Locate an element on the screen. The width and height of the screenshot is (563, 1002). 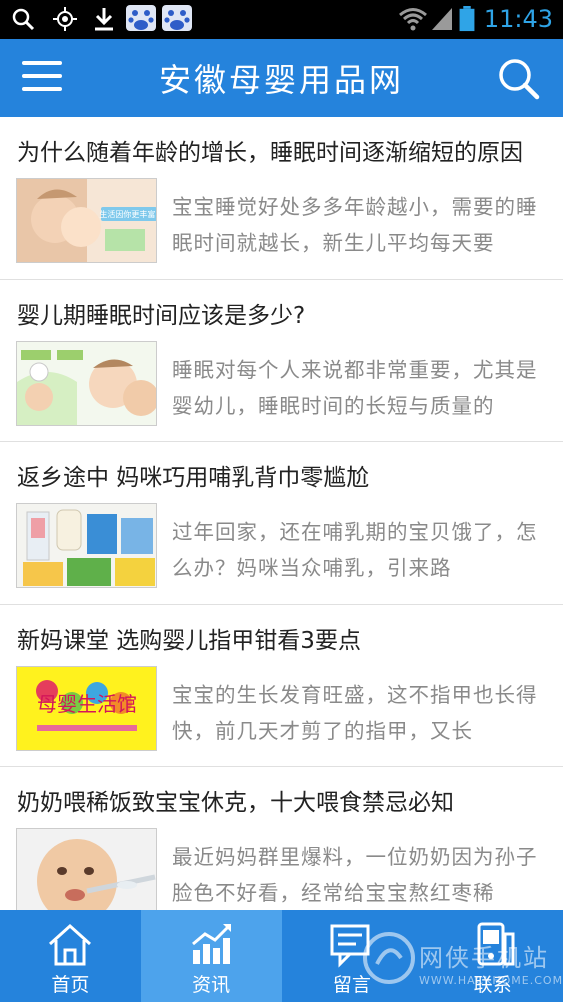
article-title: 新妈课堂 选购婴儿指甲钳看3要点 is located at coordinates (282, 638).